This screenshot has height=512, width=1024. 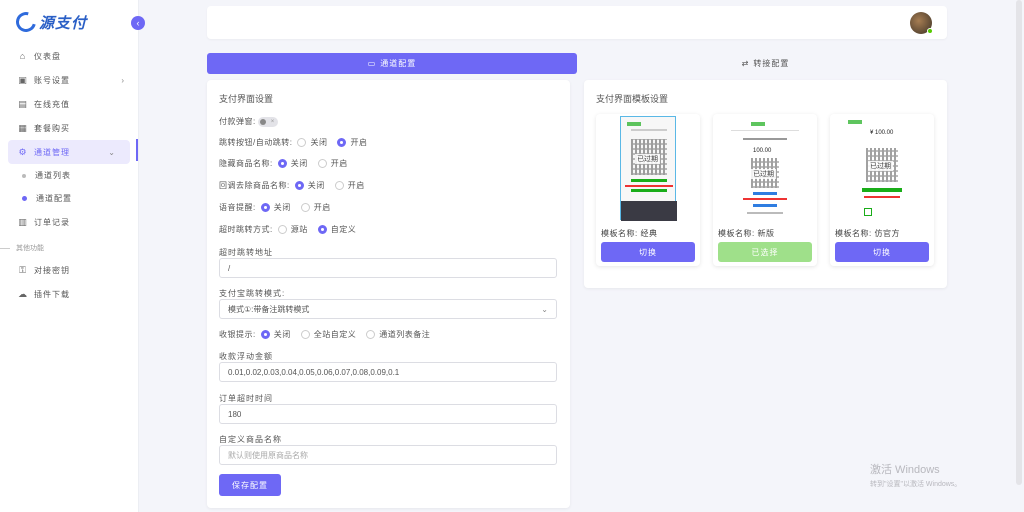 What do you see at coordinates (23, 79) in the screenshot?
I see `user-card-icon: ▣` at bounding box center [23, 79].